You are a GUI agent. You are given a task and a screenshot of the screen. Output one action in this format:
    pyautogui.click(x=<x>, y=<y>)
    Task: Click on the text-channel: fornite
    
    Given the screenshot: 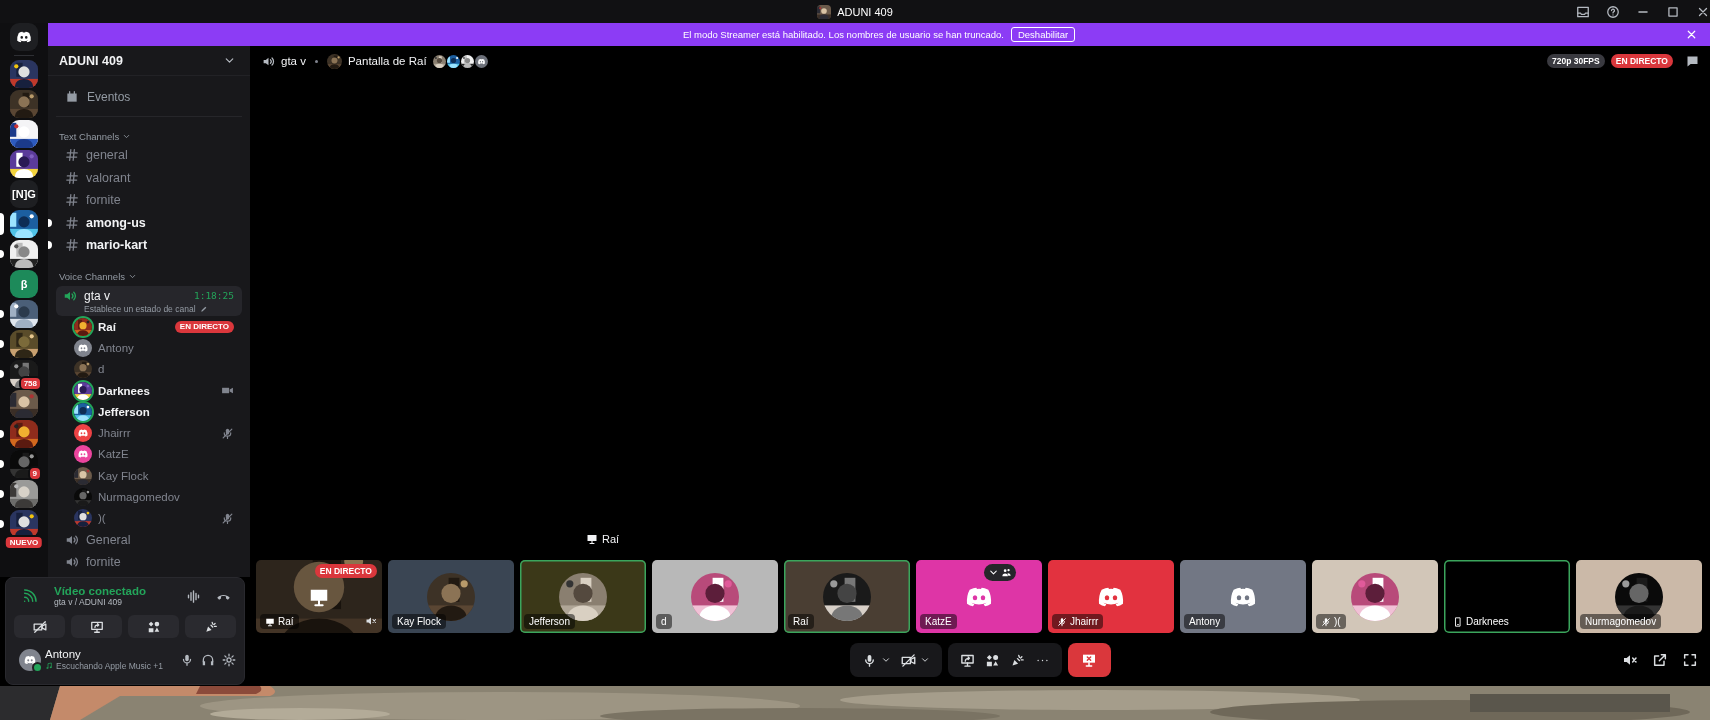 What is the action you would take?
    pyautogui.click(x=149, y=200)
    